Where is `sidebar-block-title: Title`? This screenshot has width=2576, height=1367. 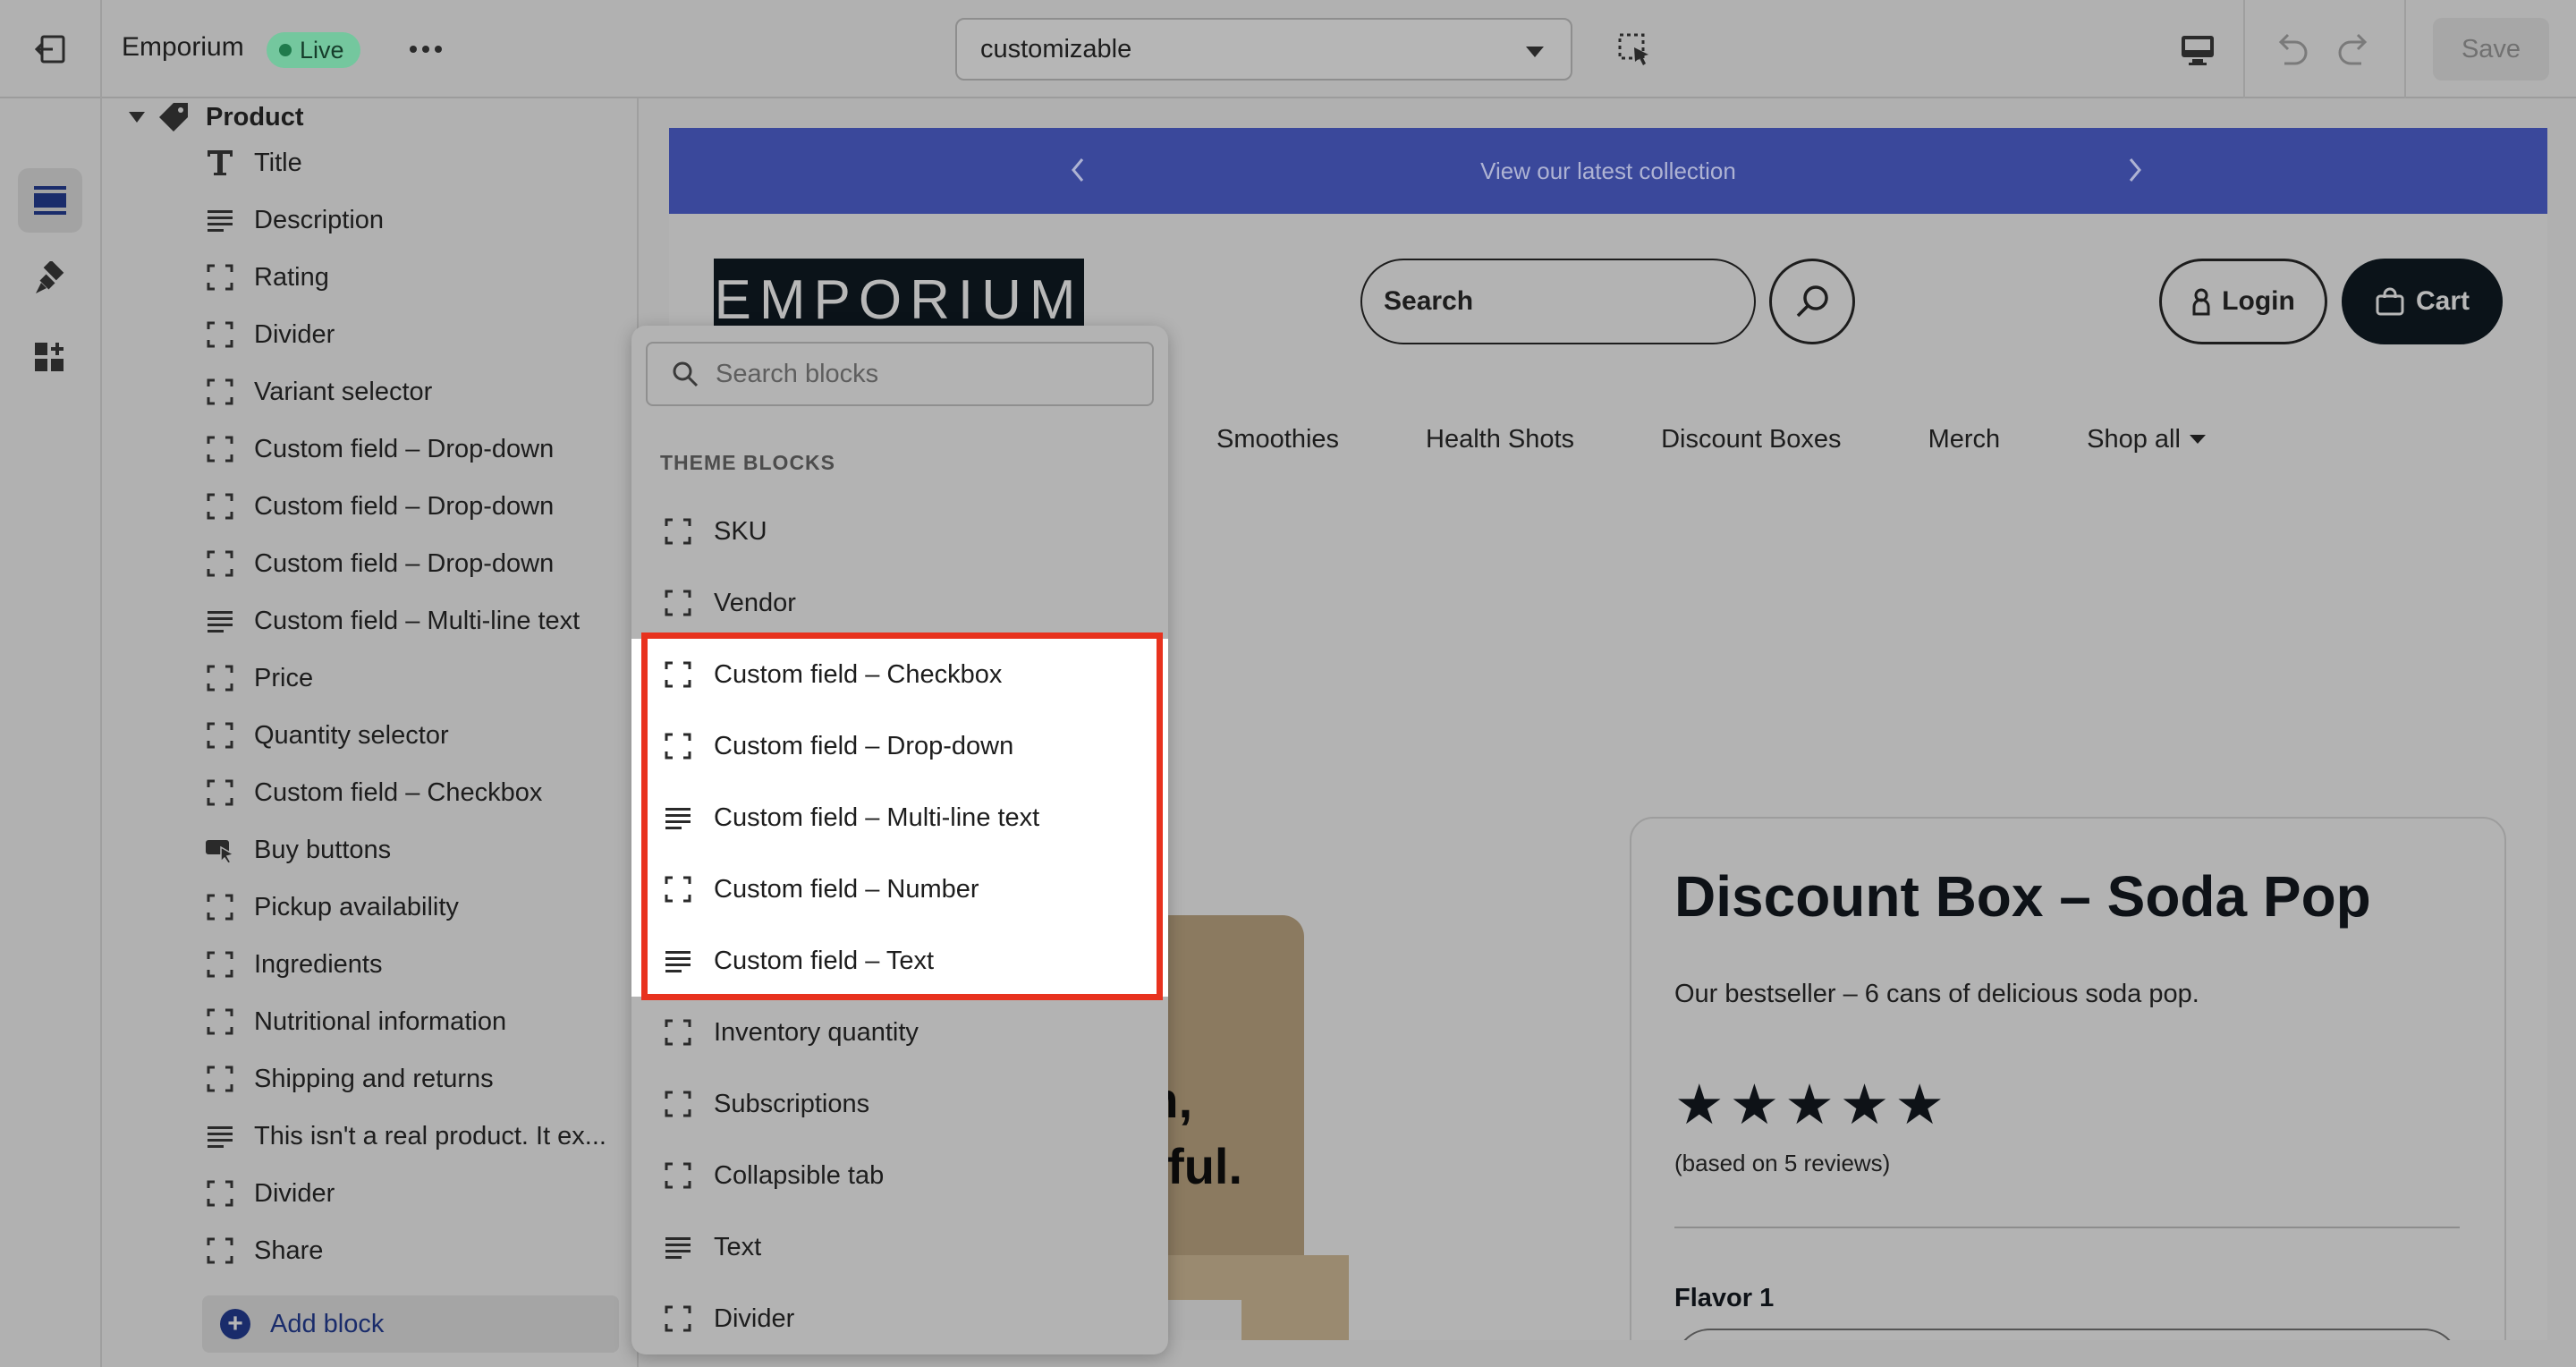
sidebar-block-title: Title is located at coordinates (416, 162).